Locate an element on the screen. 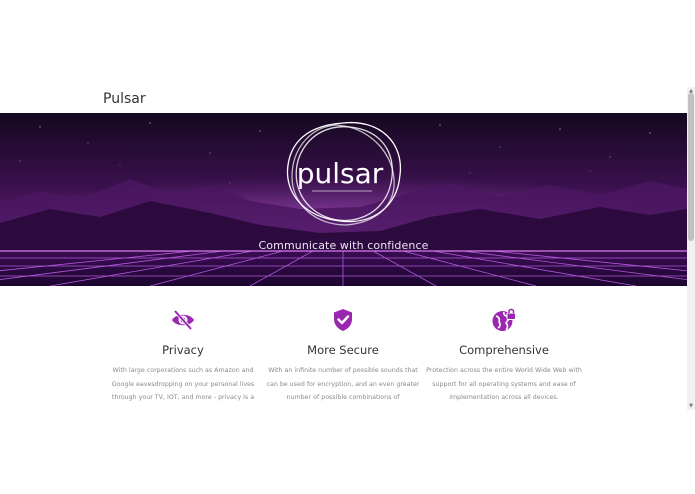 The width and height of the screenshot is (695, 494). page-title: Pulsar is located at coordinates (124, 99).